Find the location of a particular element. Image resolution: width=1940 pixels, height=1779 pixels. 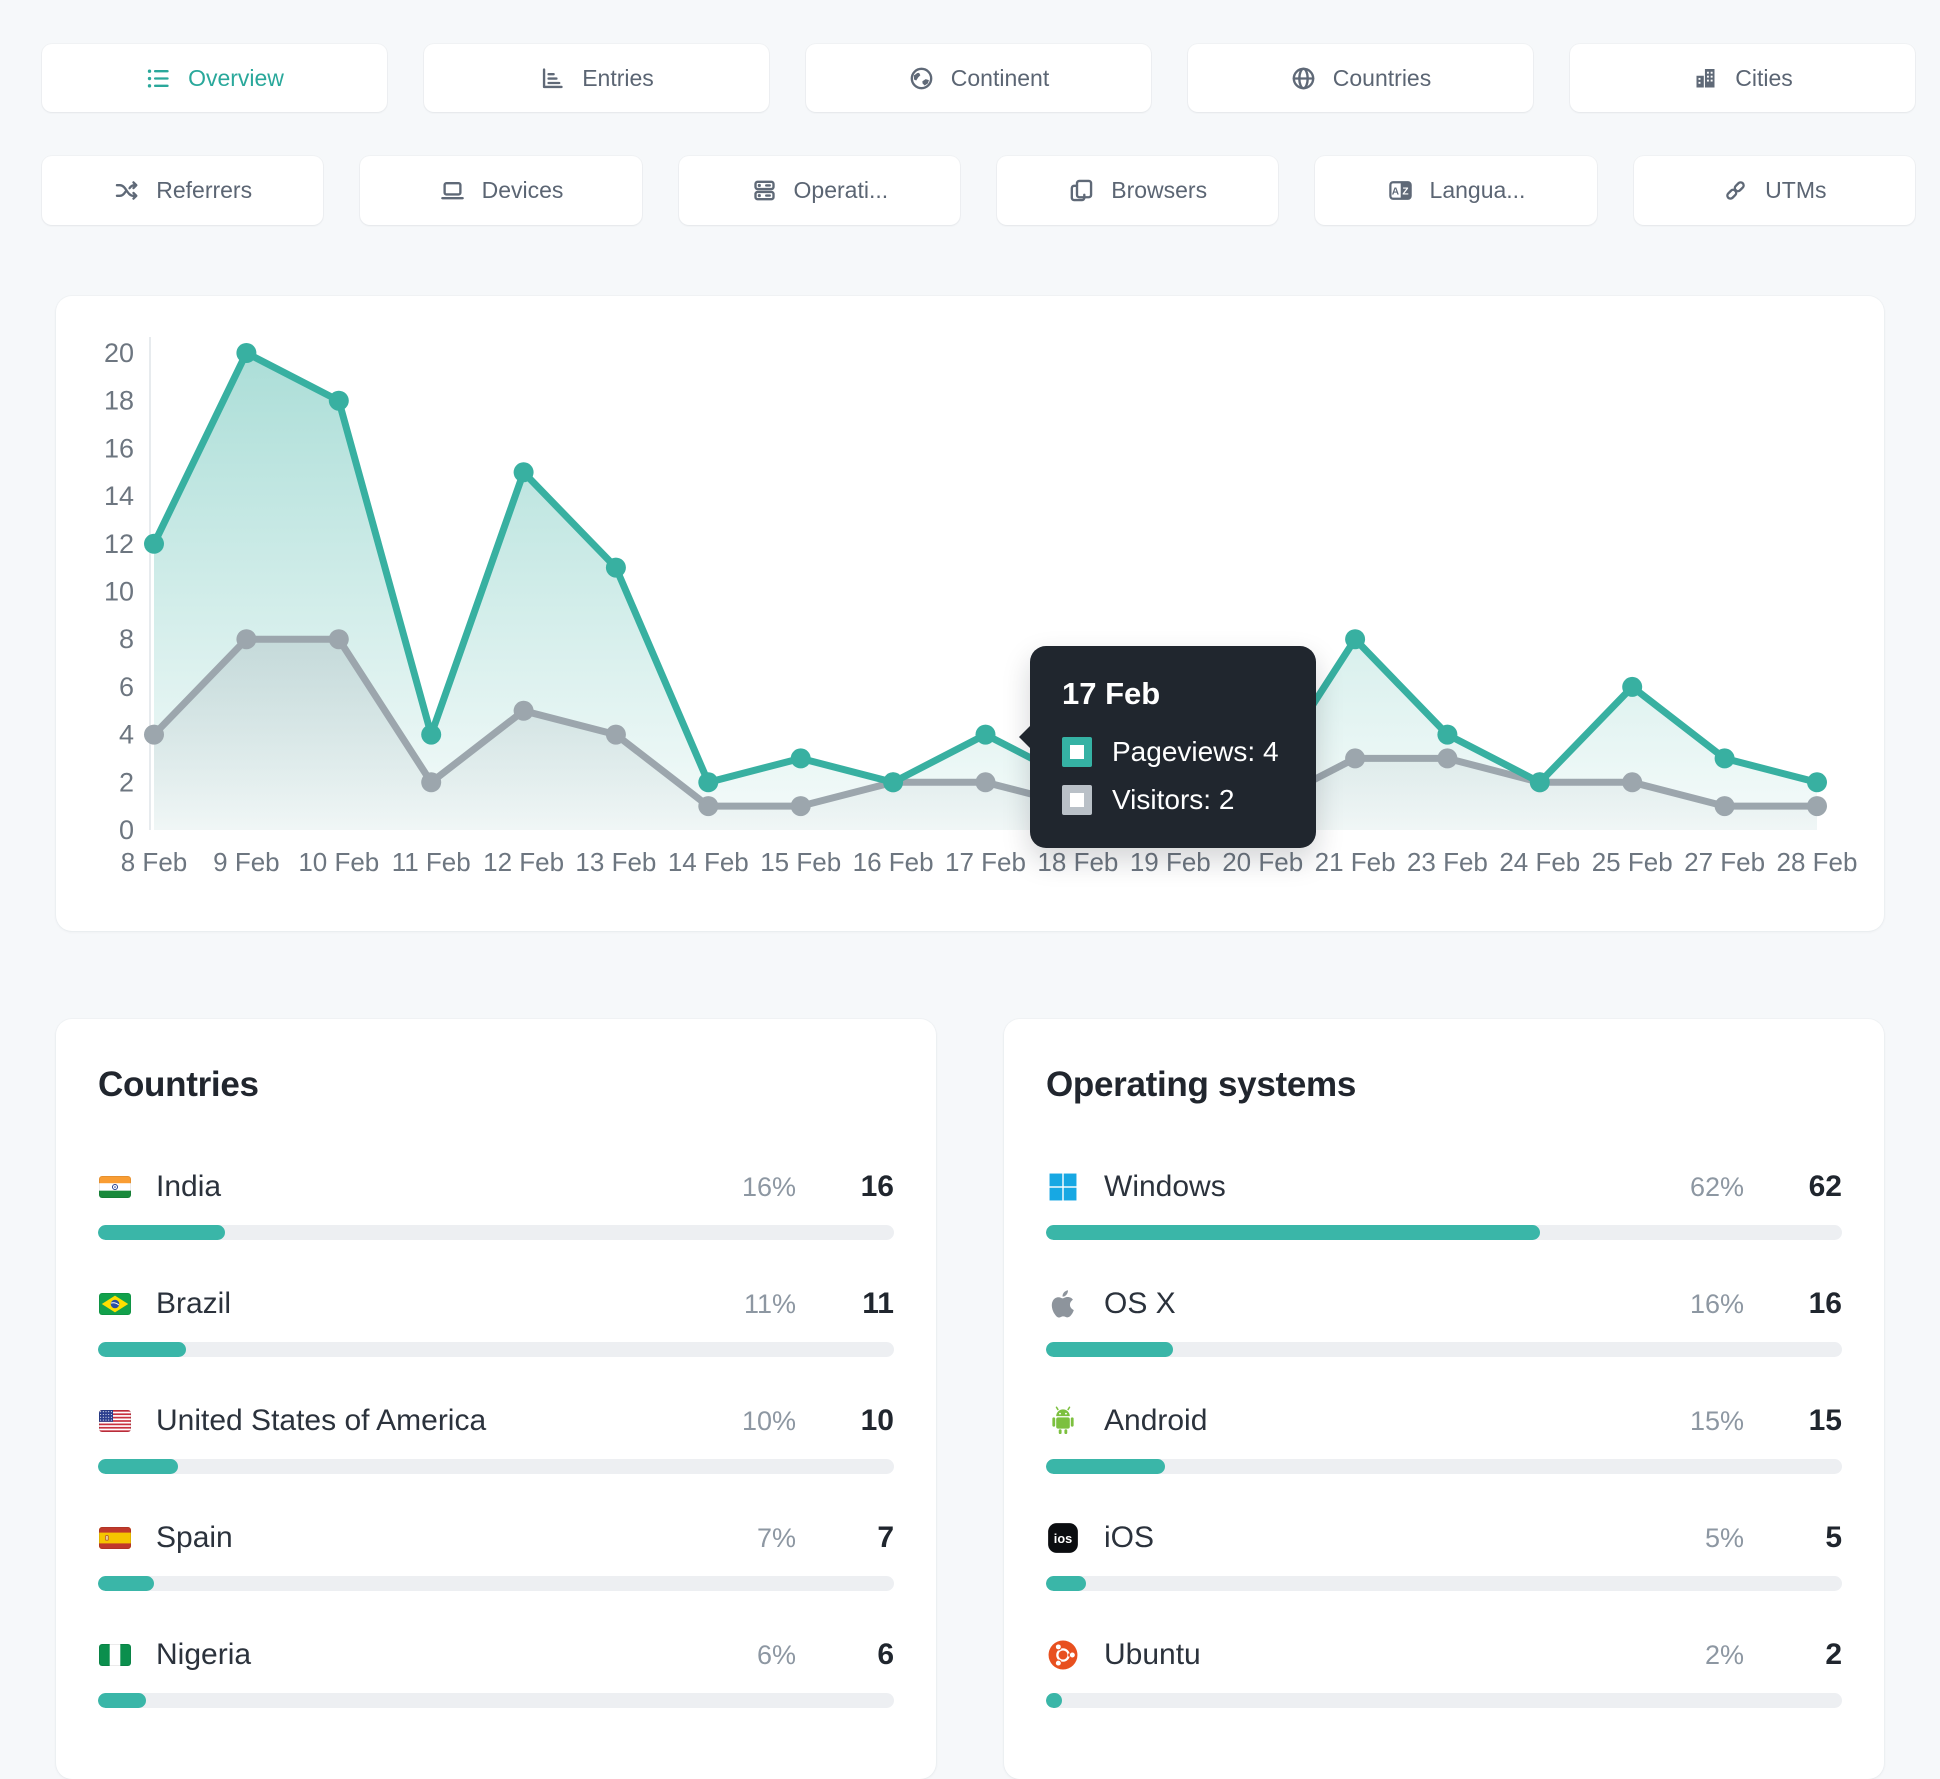

entries-icon is located at coordinates (552, 78).